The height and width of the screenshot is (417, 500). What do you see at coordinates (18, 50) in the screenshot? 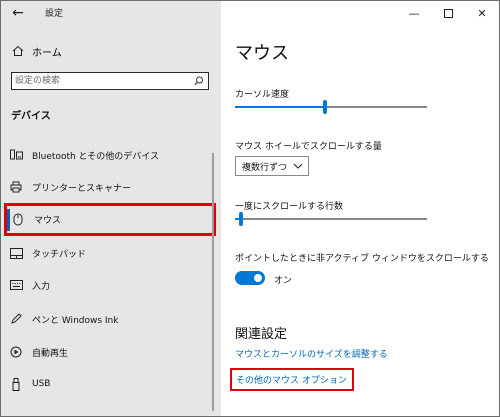
I see `home-icon` at bounding box center [18, 50].